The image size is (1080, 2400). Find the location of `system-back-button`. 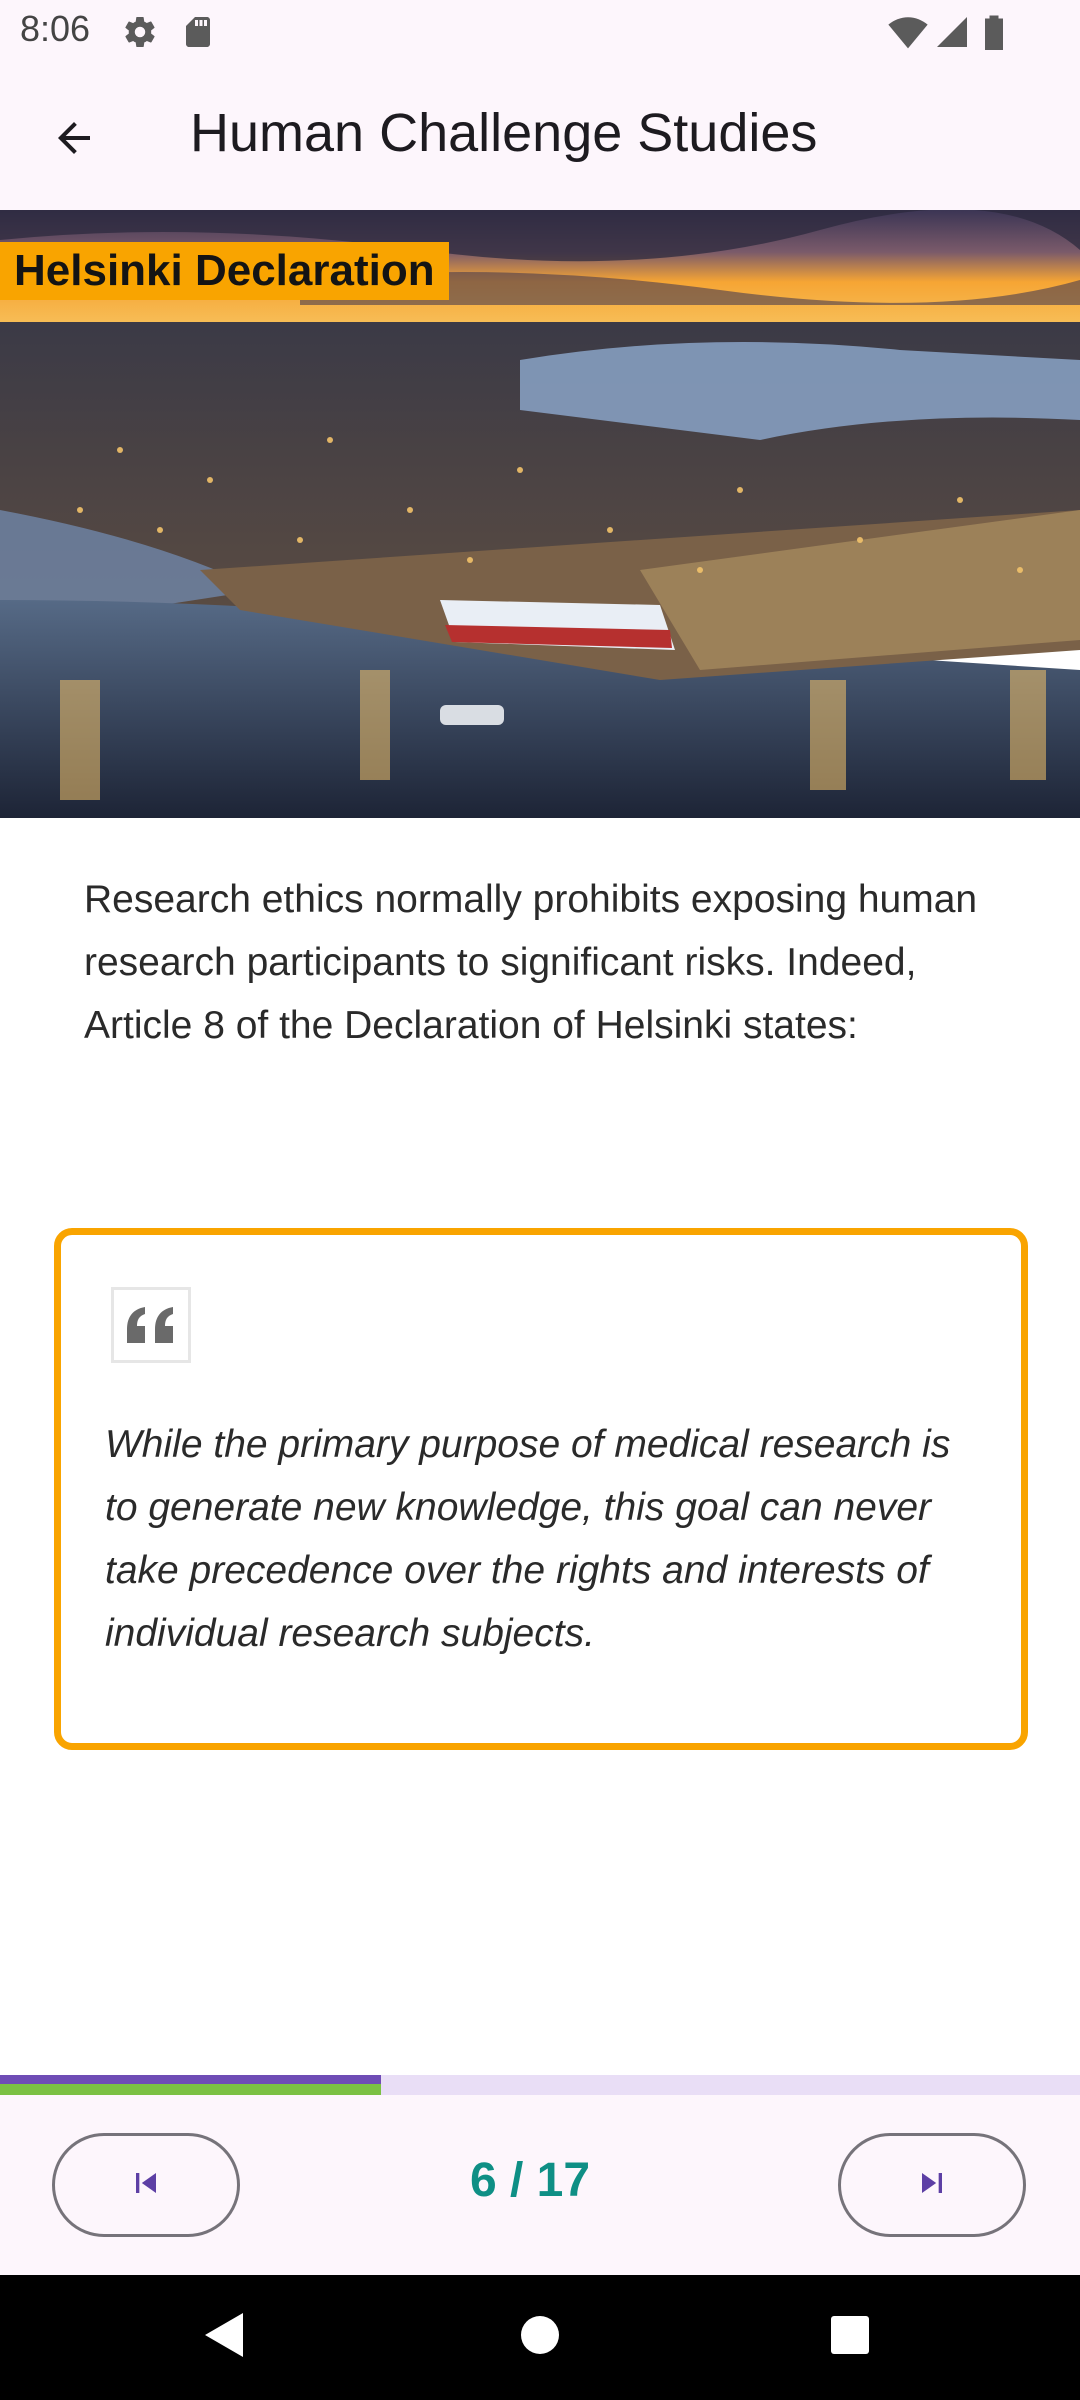

system-back-button is located at coordinates (225, 2337).